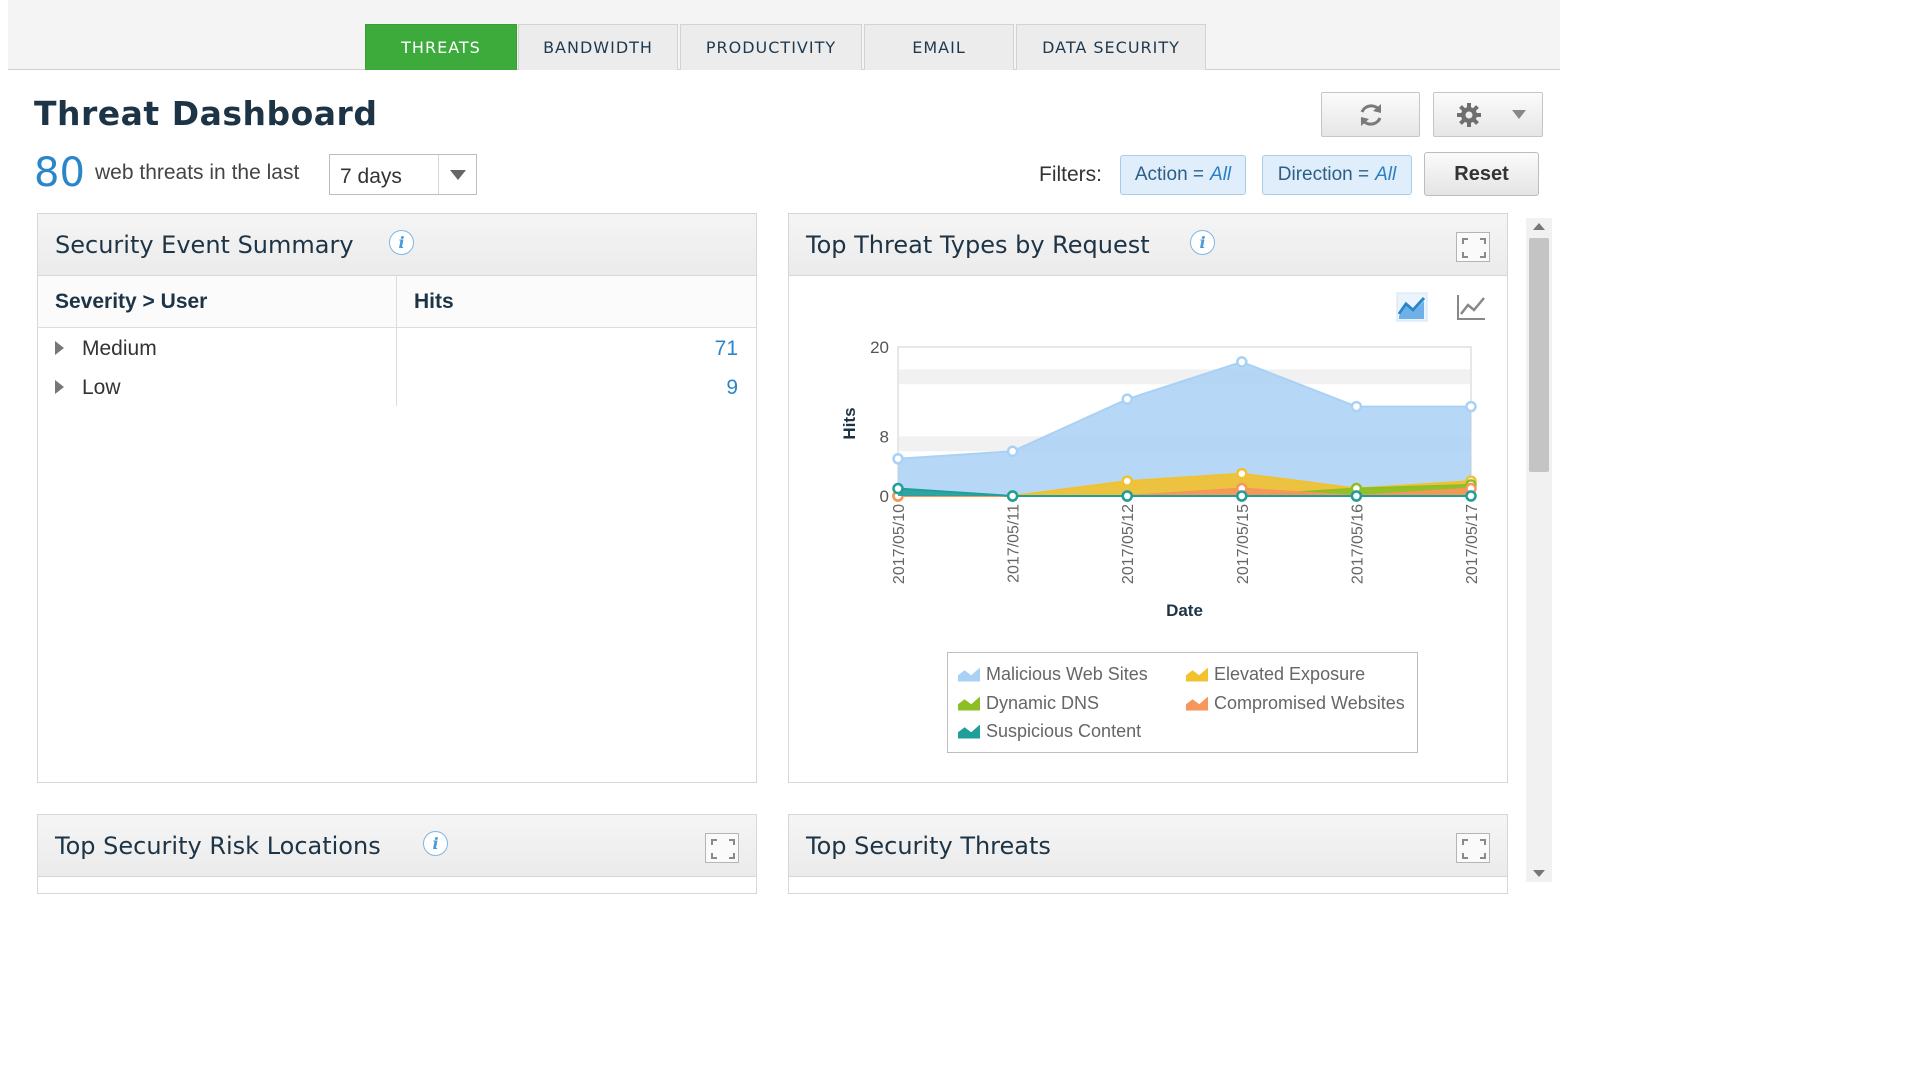 The width and height of the screenshot is (1920, 1080). What do you see at coordinates (1337, 175) in the screenshot?
I see `direction-filter: Direction = All` at bounding box center [1337, 175].